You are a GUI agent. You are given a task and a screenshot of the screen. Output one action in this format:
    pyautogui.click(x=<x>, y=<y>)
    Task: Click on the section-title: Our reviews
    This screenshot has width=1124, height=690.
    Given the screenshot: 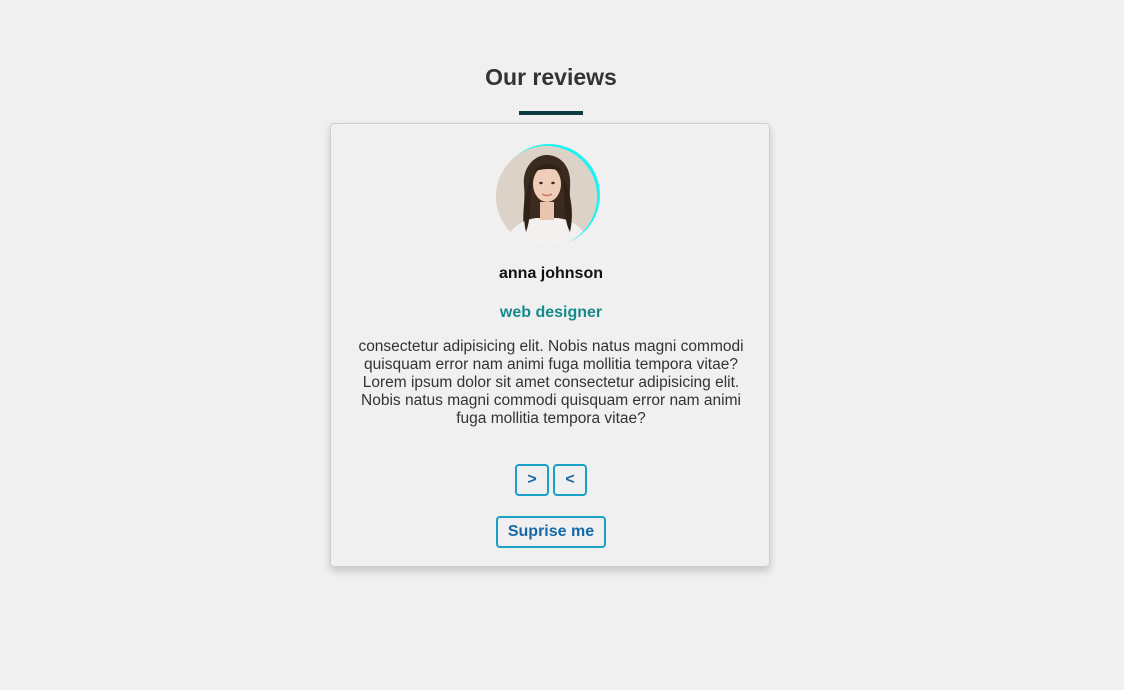 What is the action you would take?
    pyautogui.click(x=551, y=77)
    